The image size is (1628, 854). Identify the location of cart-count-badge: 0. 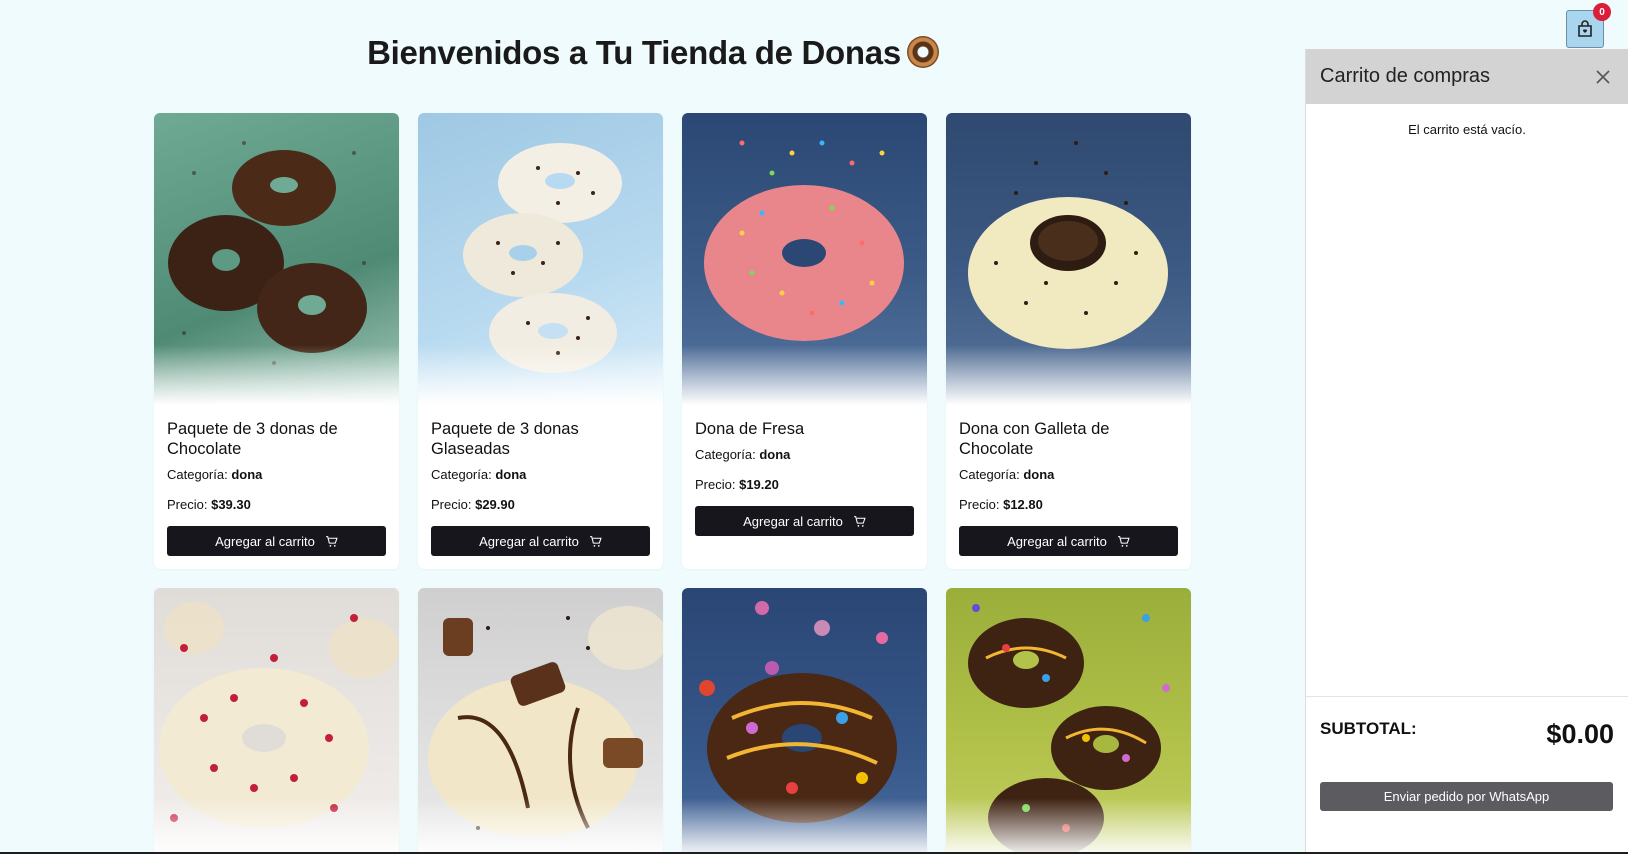
(1602, 12).